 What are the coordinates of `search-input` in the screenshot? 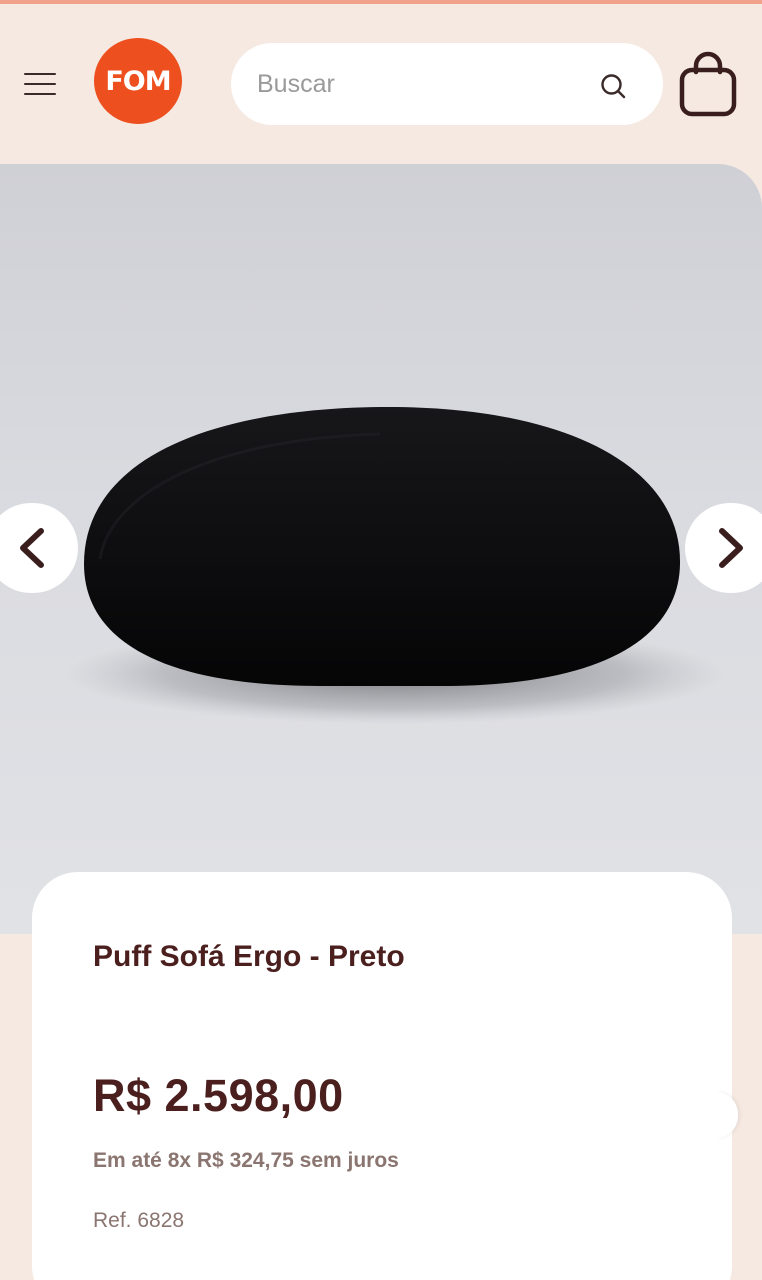 It's located at (422, 84).